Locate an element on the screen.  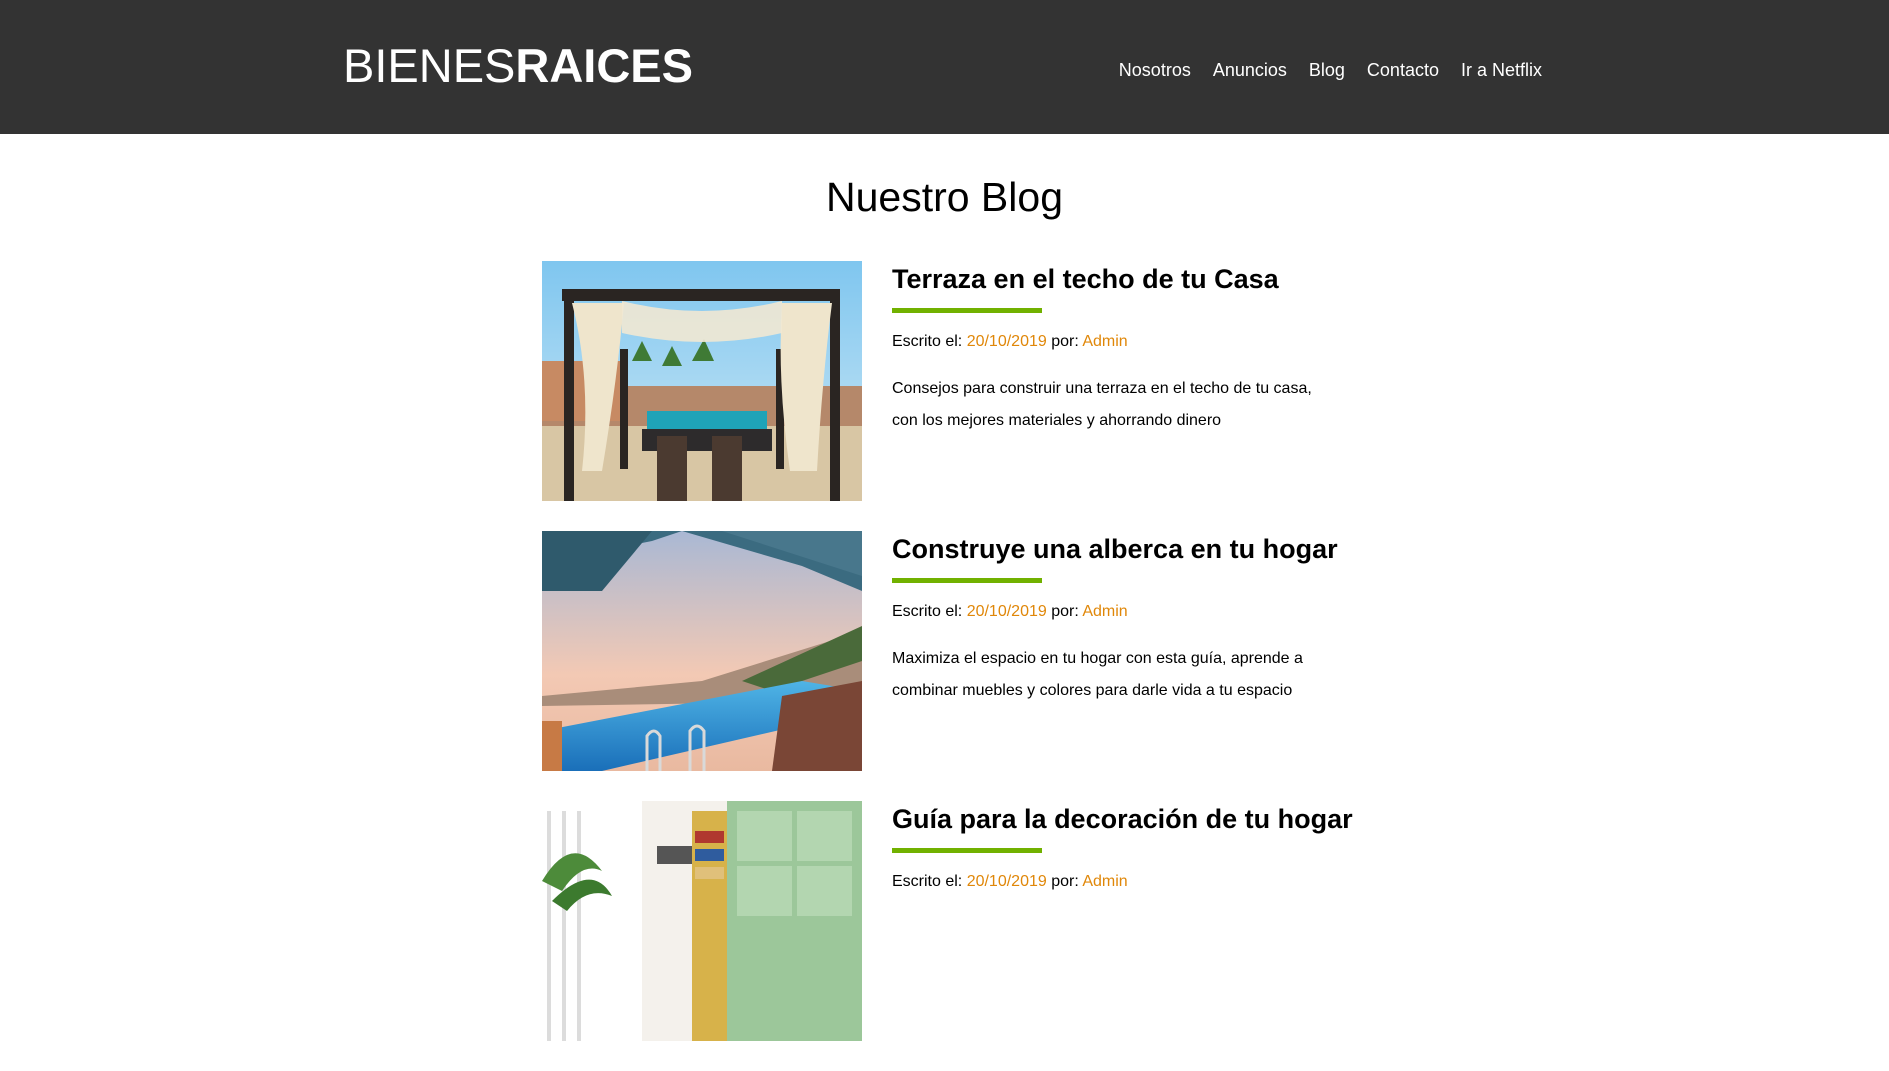
interior-decor-photo is located at coordinates (702, 921).